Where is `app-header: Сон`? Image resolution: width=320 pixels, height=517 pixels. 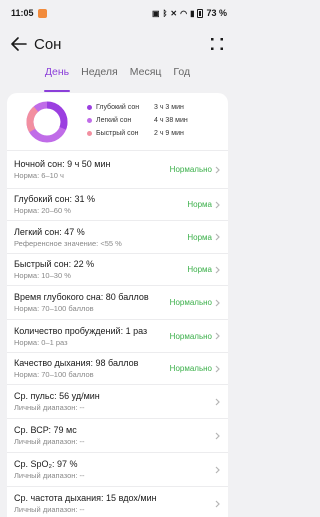
app-header: Сон is located at coordinates (117, 44).